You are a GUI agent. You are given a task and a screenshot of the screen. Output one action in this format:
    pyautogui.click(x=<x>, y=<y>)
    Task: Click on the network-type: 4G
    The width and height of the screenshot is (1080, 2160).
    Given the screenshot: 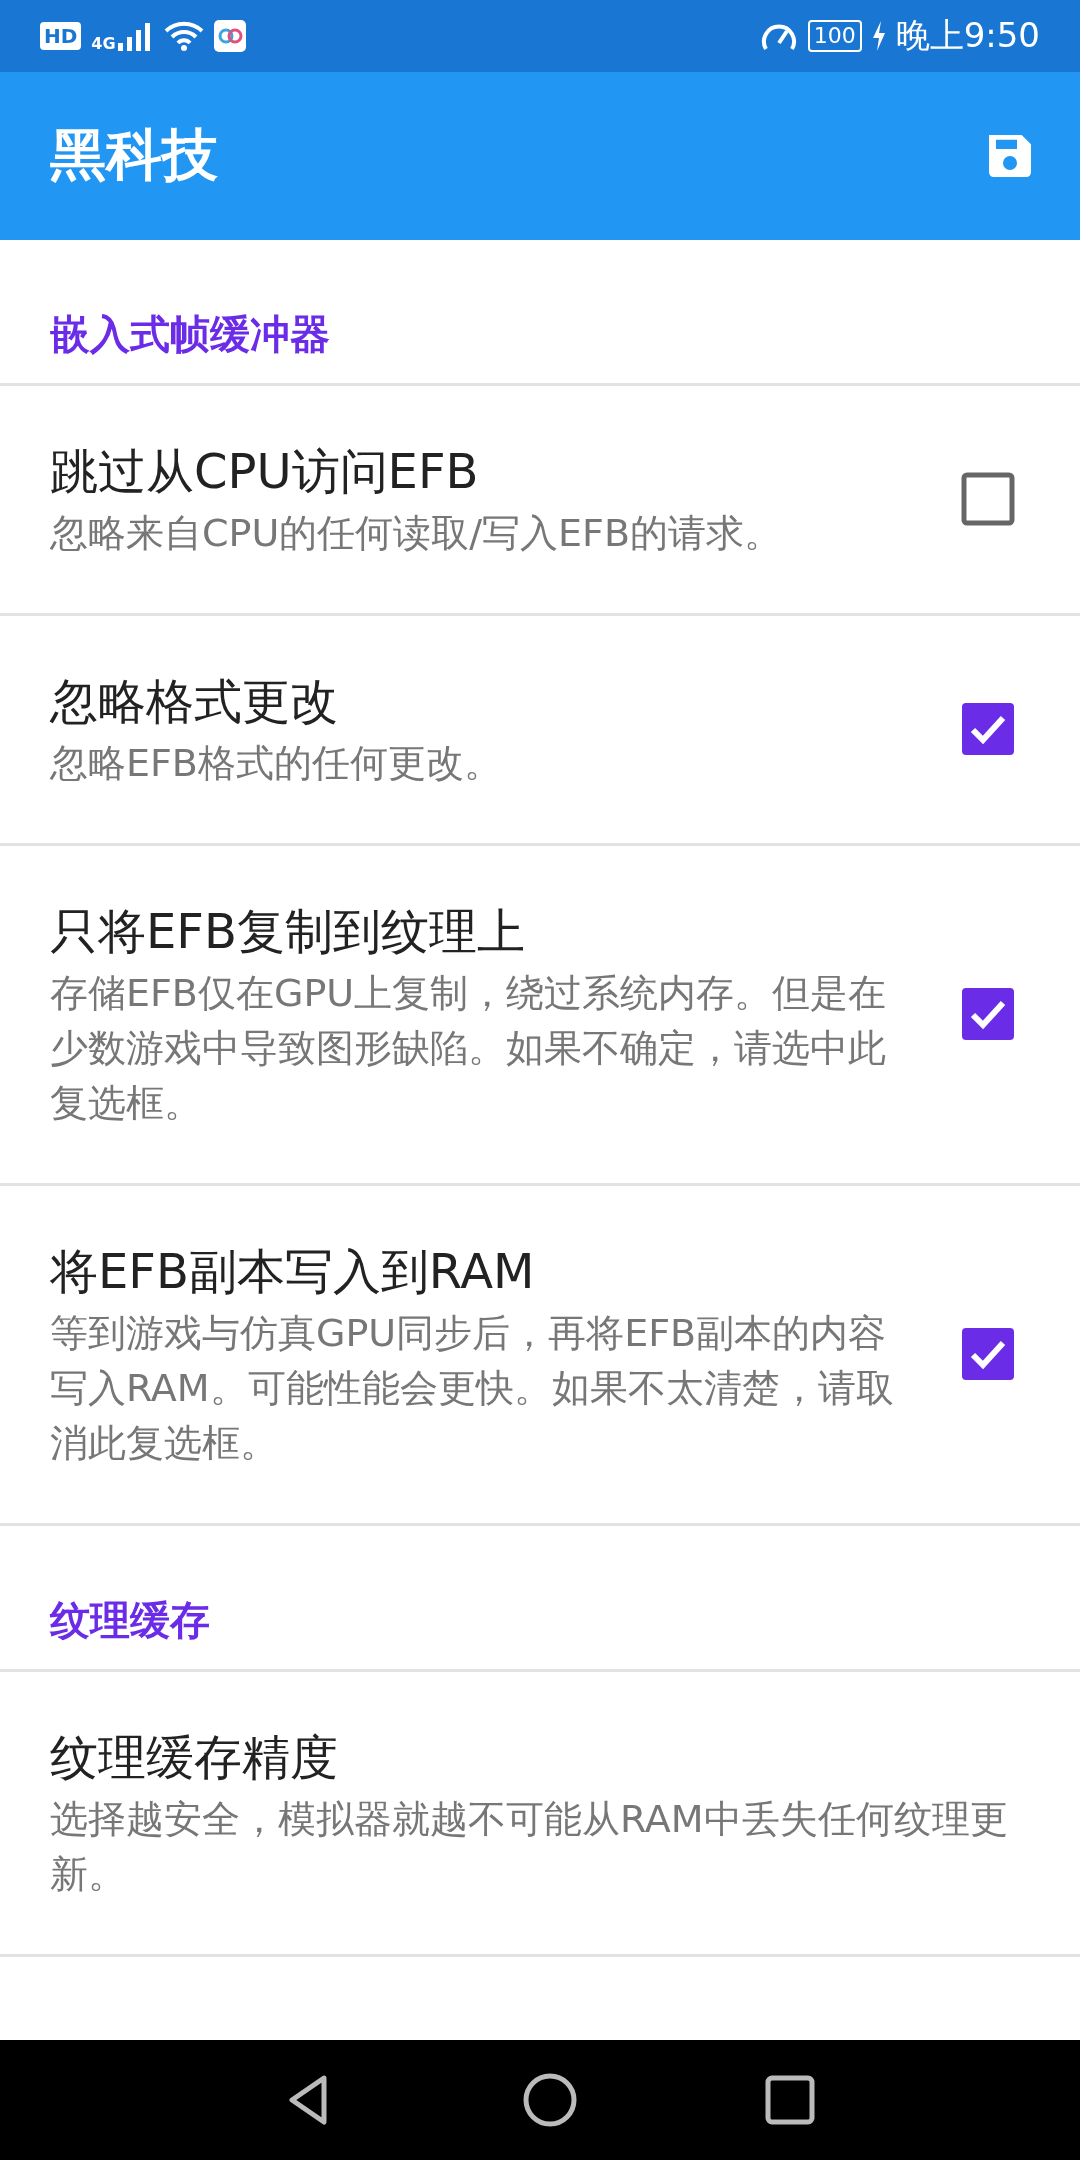 What is the action you would take?
    pyautogui.click(x=103, y=43)
    